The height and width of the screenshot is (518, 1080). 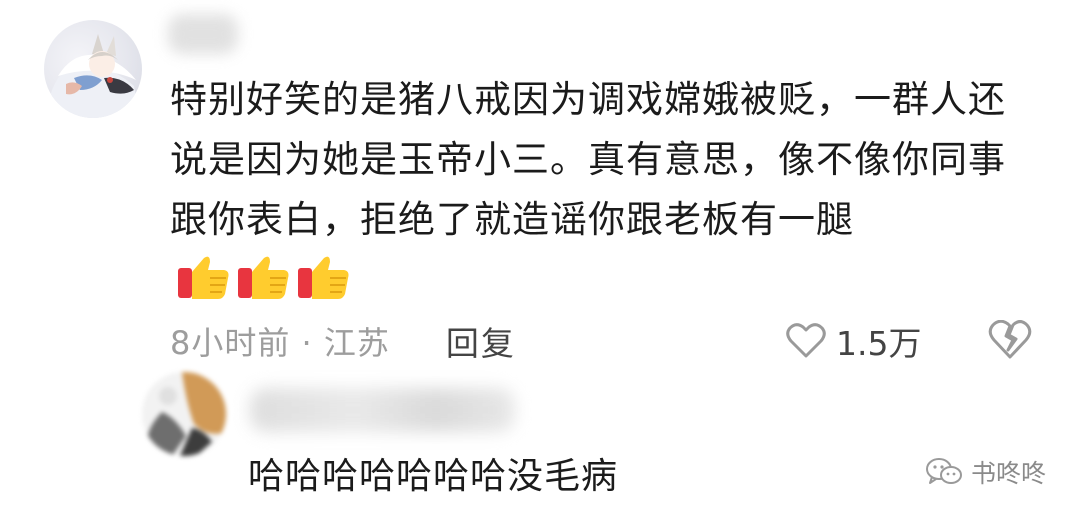 I want to click on reply-avatar, so click(x=184, y=414).